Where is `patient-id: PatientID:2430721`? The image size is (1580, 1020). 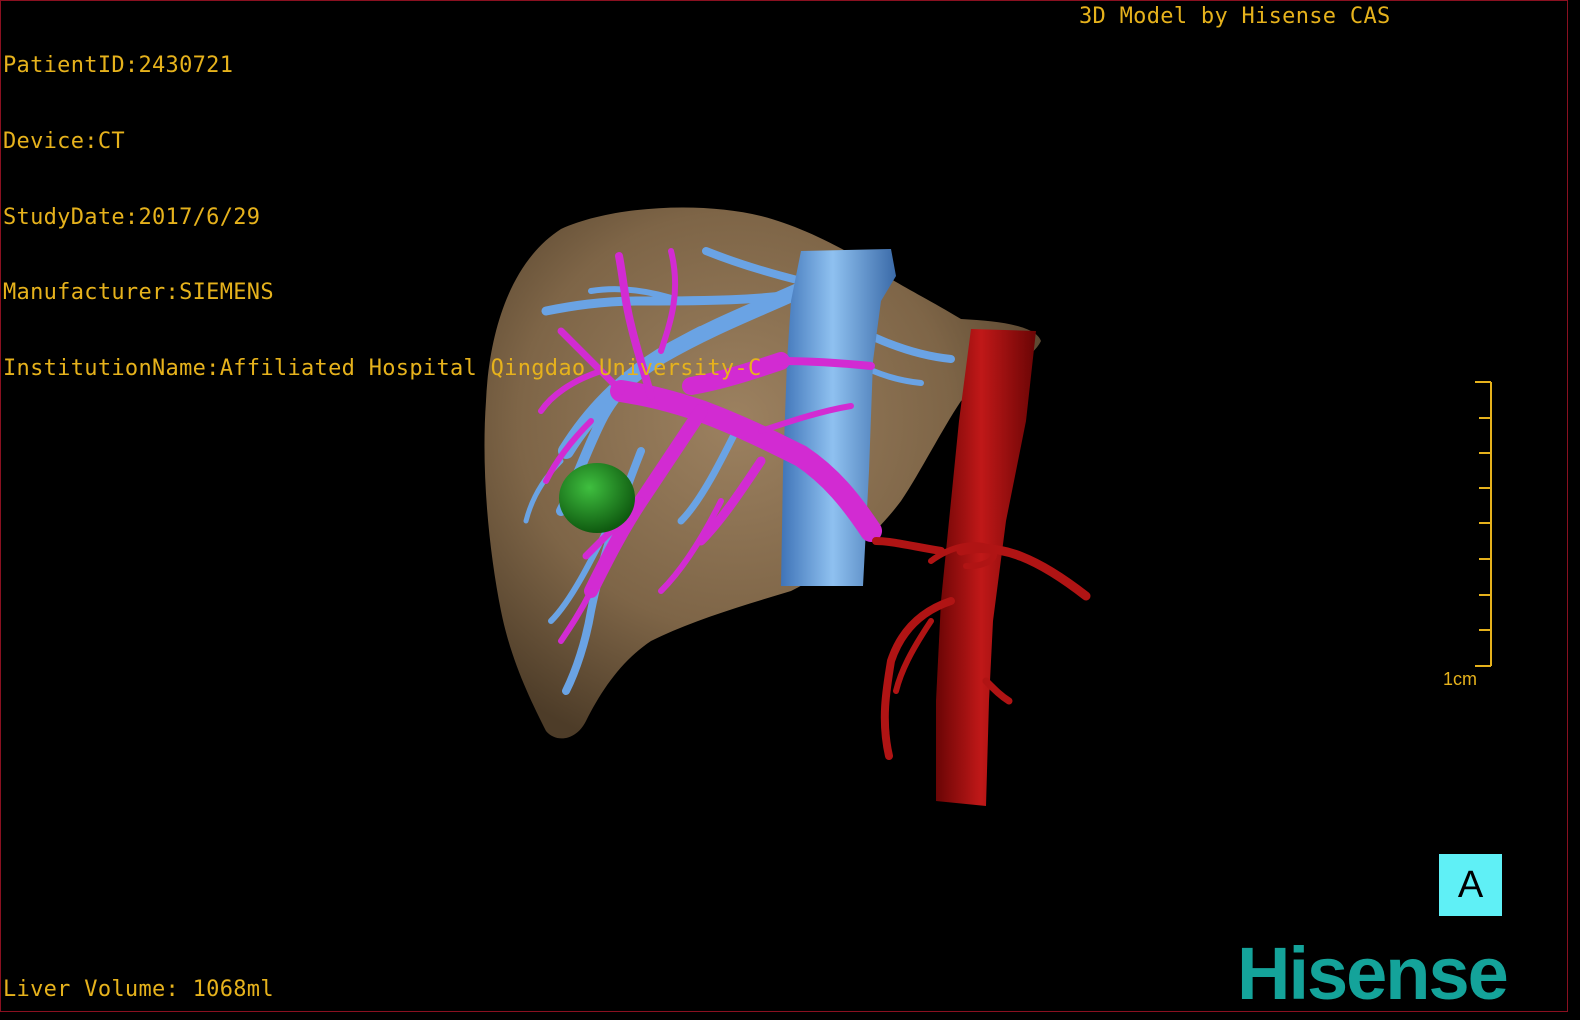
patient-id: PatientID:2430721 is located at coordinates (118, 66).